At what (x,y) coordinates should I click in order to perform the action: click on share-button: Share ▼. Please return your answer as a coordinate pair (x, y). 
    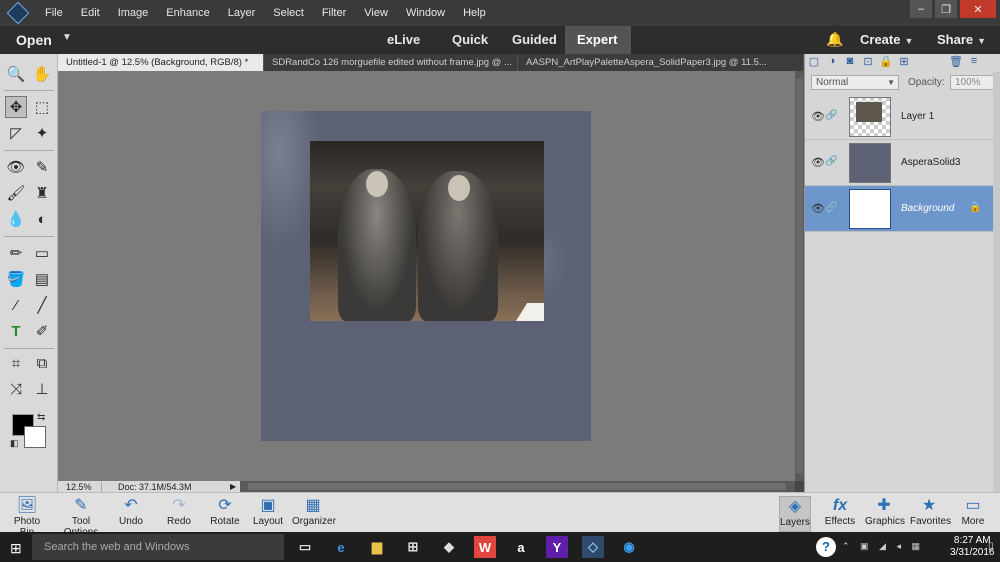
    Looking at the image, I should click on (961, 39).